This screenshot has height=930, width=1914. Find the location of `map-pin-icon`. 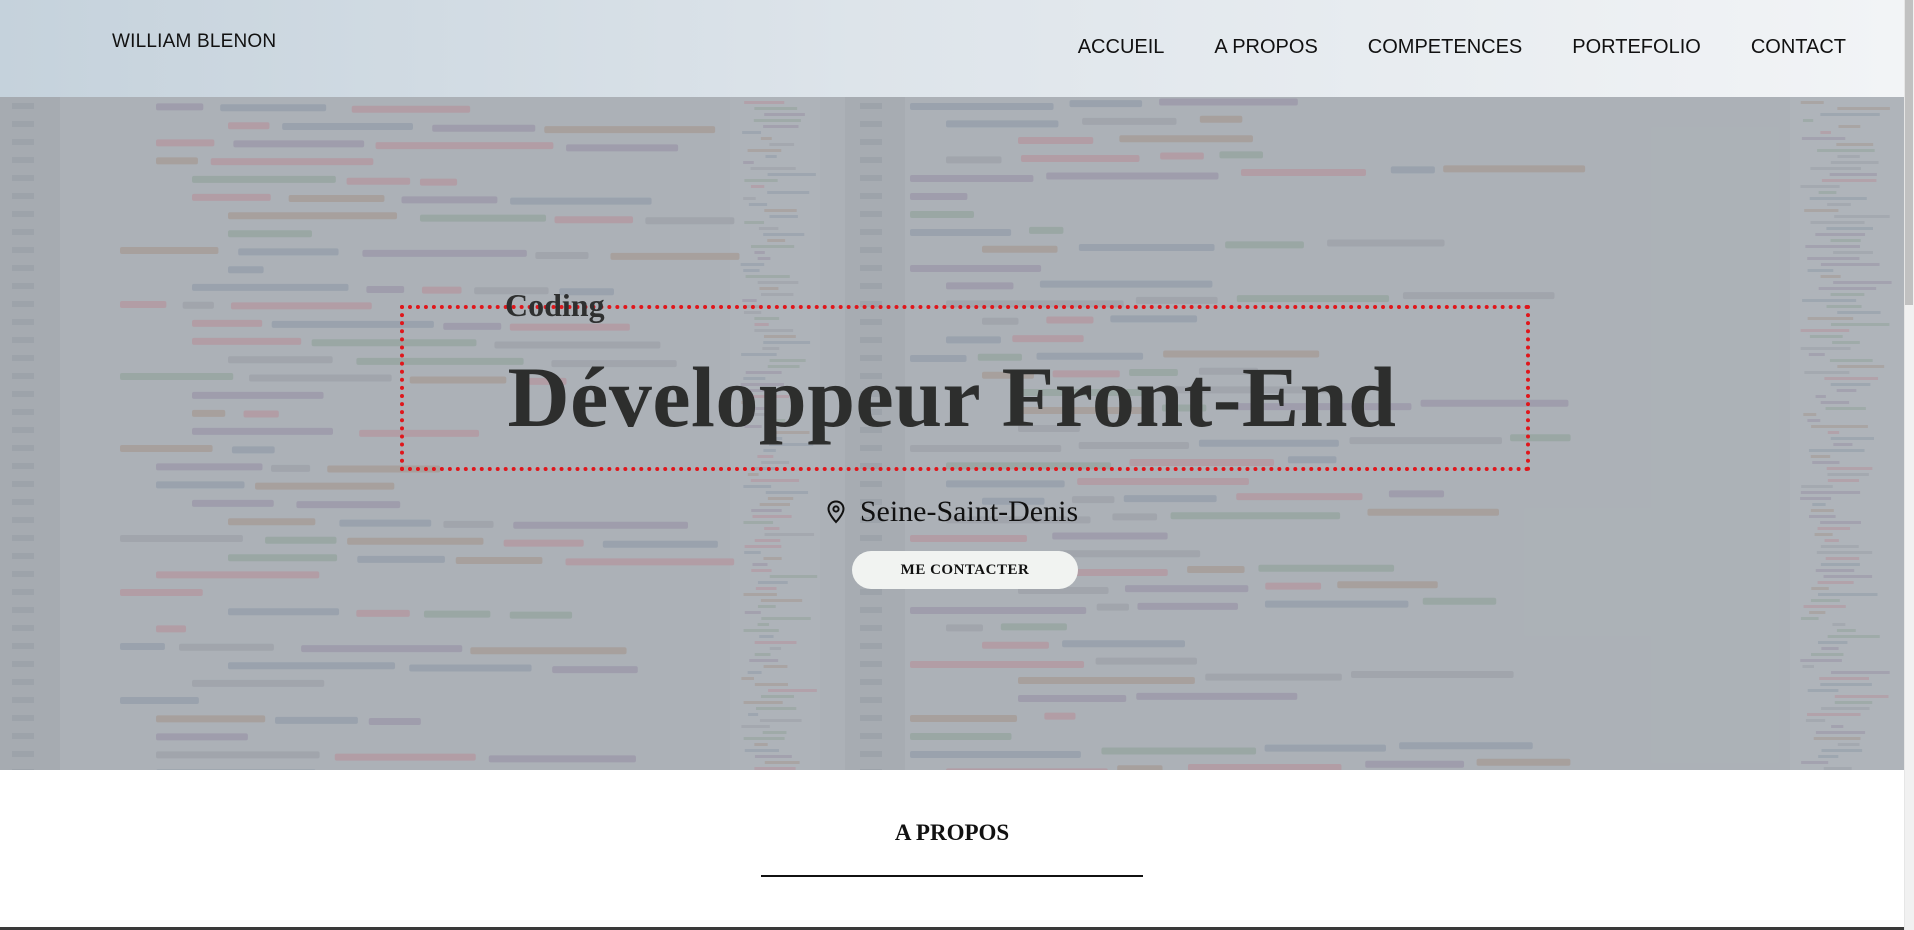

map-pin-icon is located at coordinates (836, 512).